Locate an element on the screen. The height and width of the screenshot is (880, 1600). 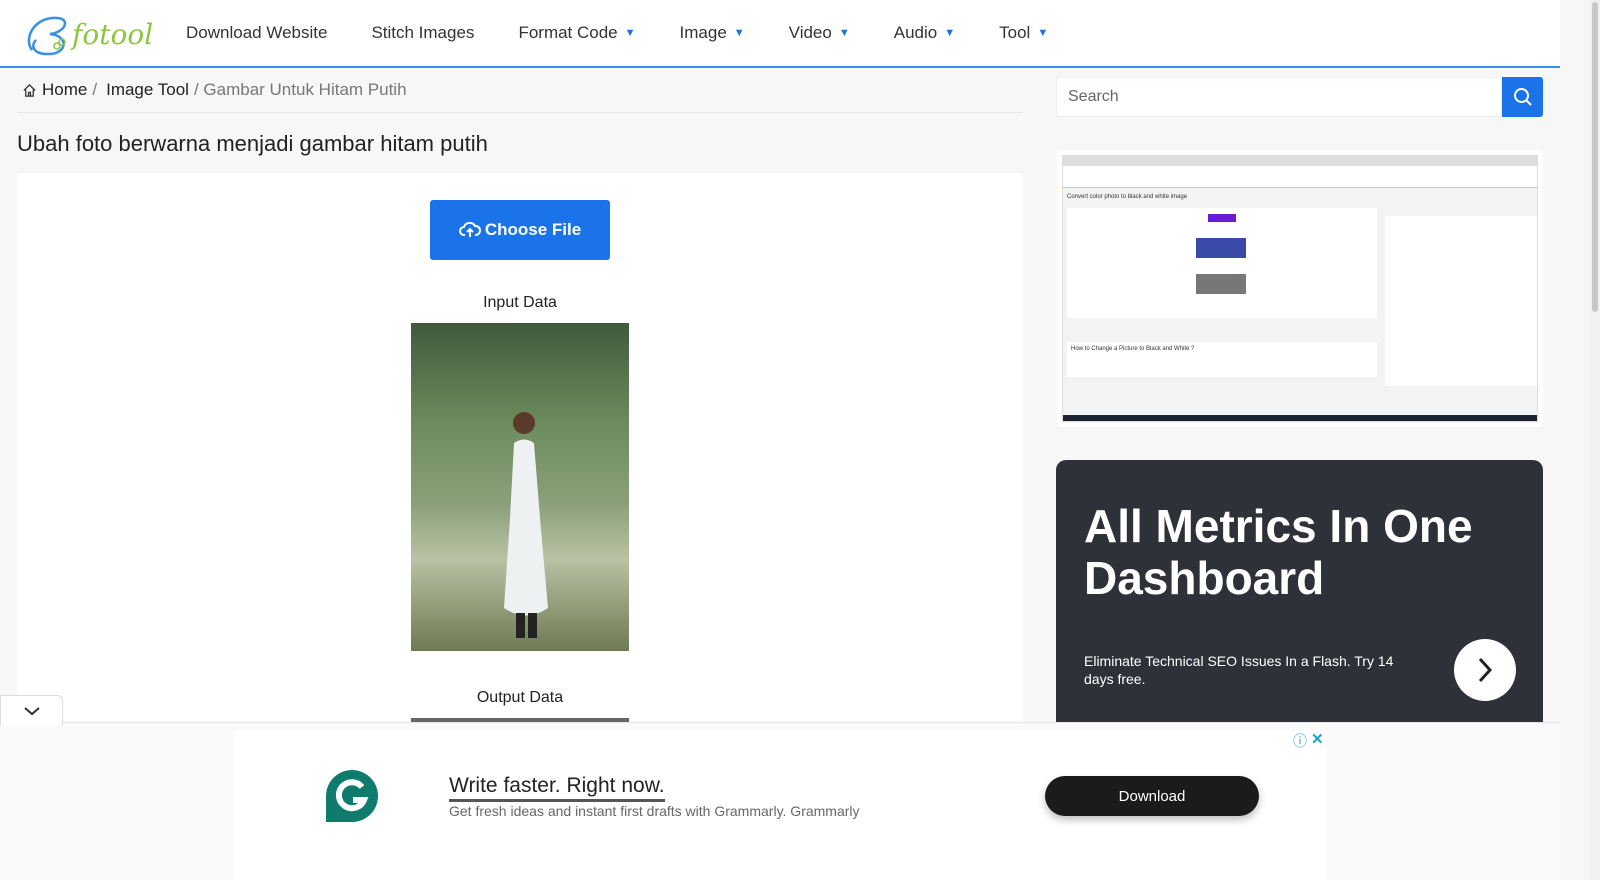
input-data-label: Input Data is located at coordinates (520, 302).